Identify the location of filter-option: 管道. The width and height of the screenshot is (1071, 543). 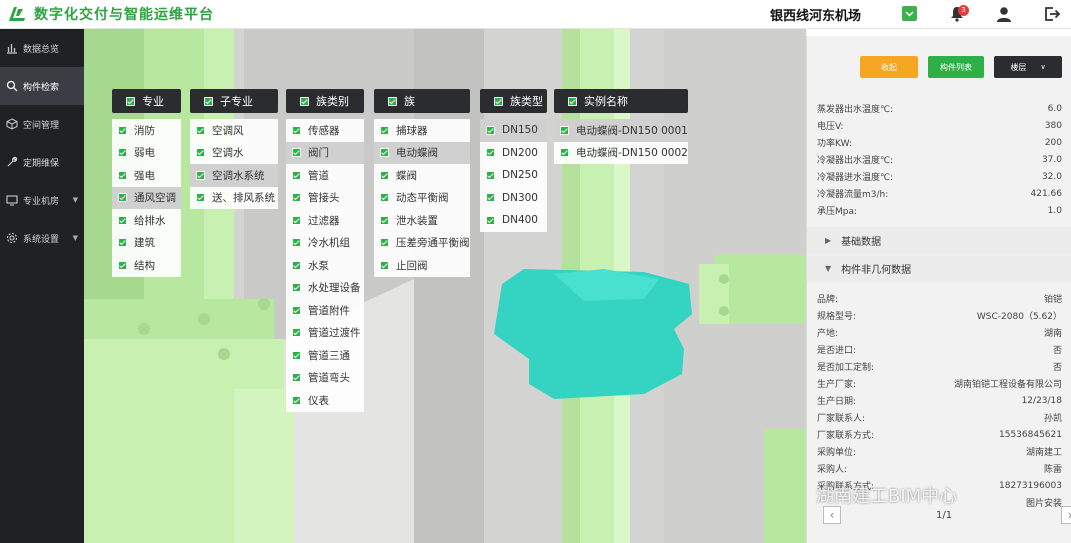
(325, 175).